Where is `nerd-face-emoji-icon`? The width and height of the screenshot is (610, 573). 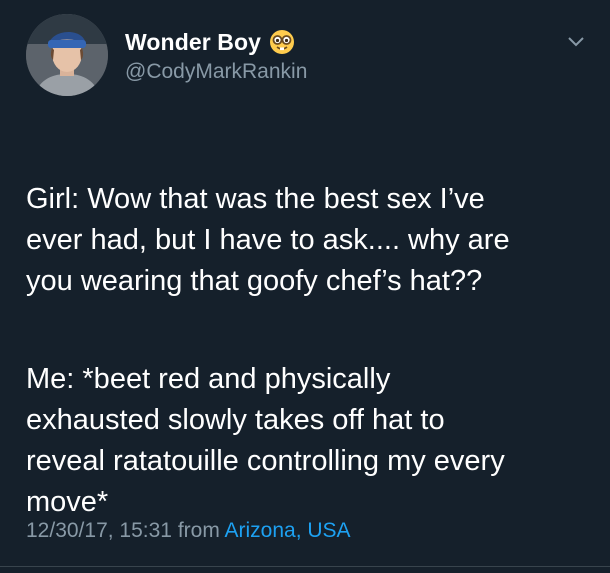
nerd-face-emoji-icon is located at coordinates (282, 42).